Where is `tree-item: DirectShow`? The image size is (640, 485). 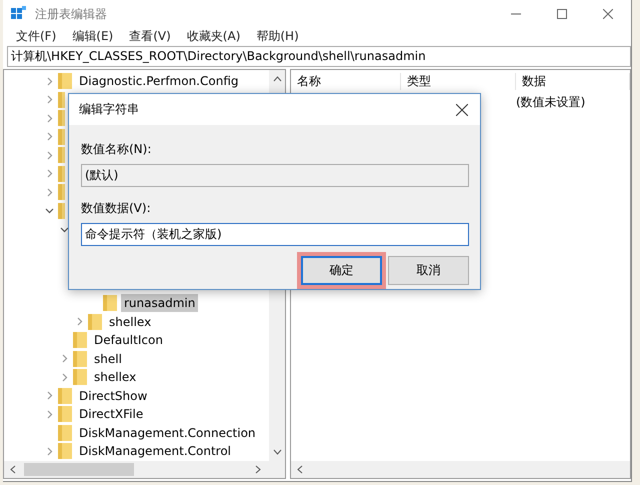
tree-item: DirectShow is located at coordinates (113, 395).